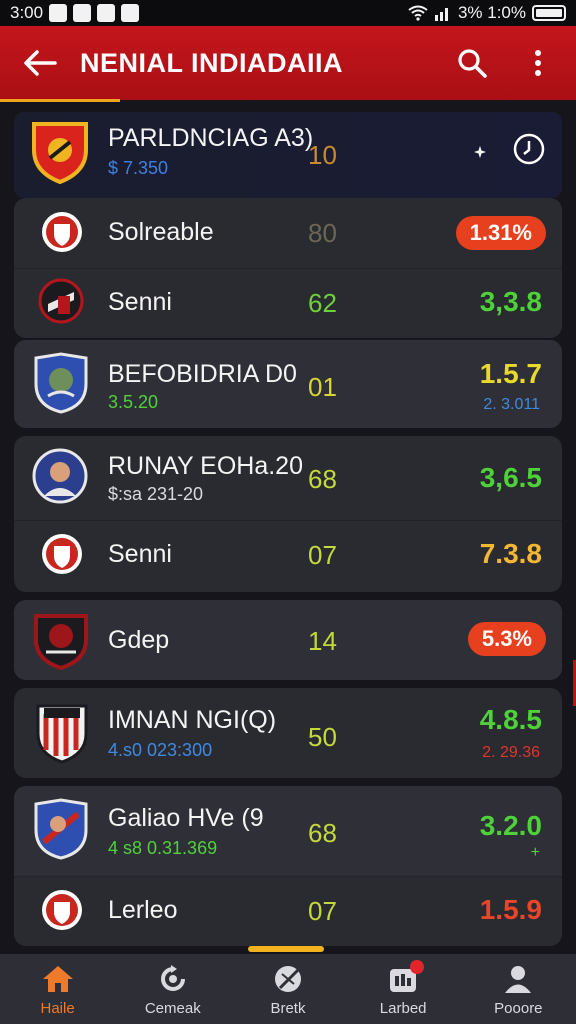 This screenshot has width=576, height=1024. Describe the element at coordinates (192, 720) in the screenshot. I see `team-name: IMNAN NGI(Q)` at that location.